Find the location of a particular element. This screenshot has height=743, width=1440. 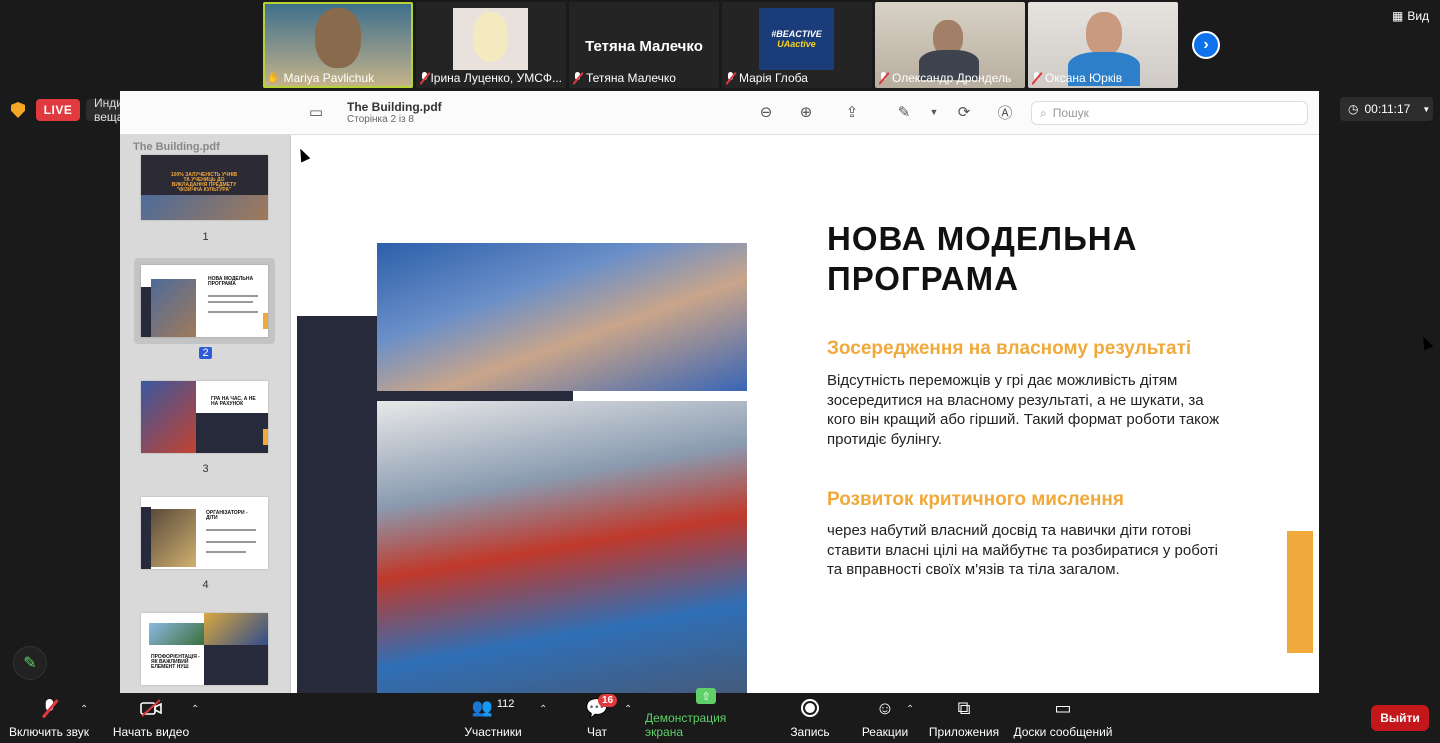

slide-dark-block is located at coordinates (337, 504).